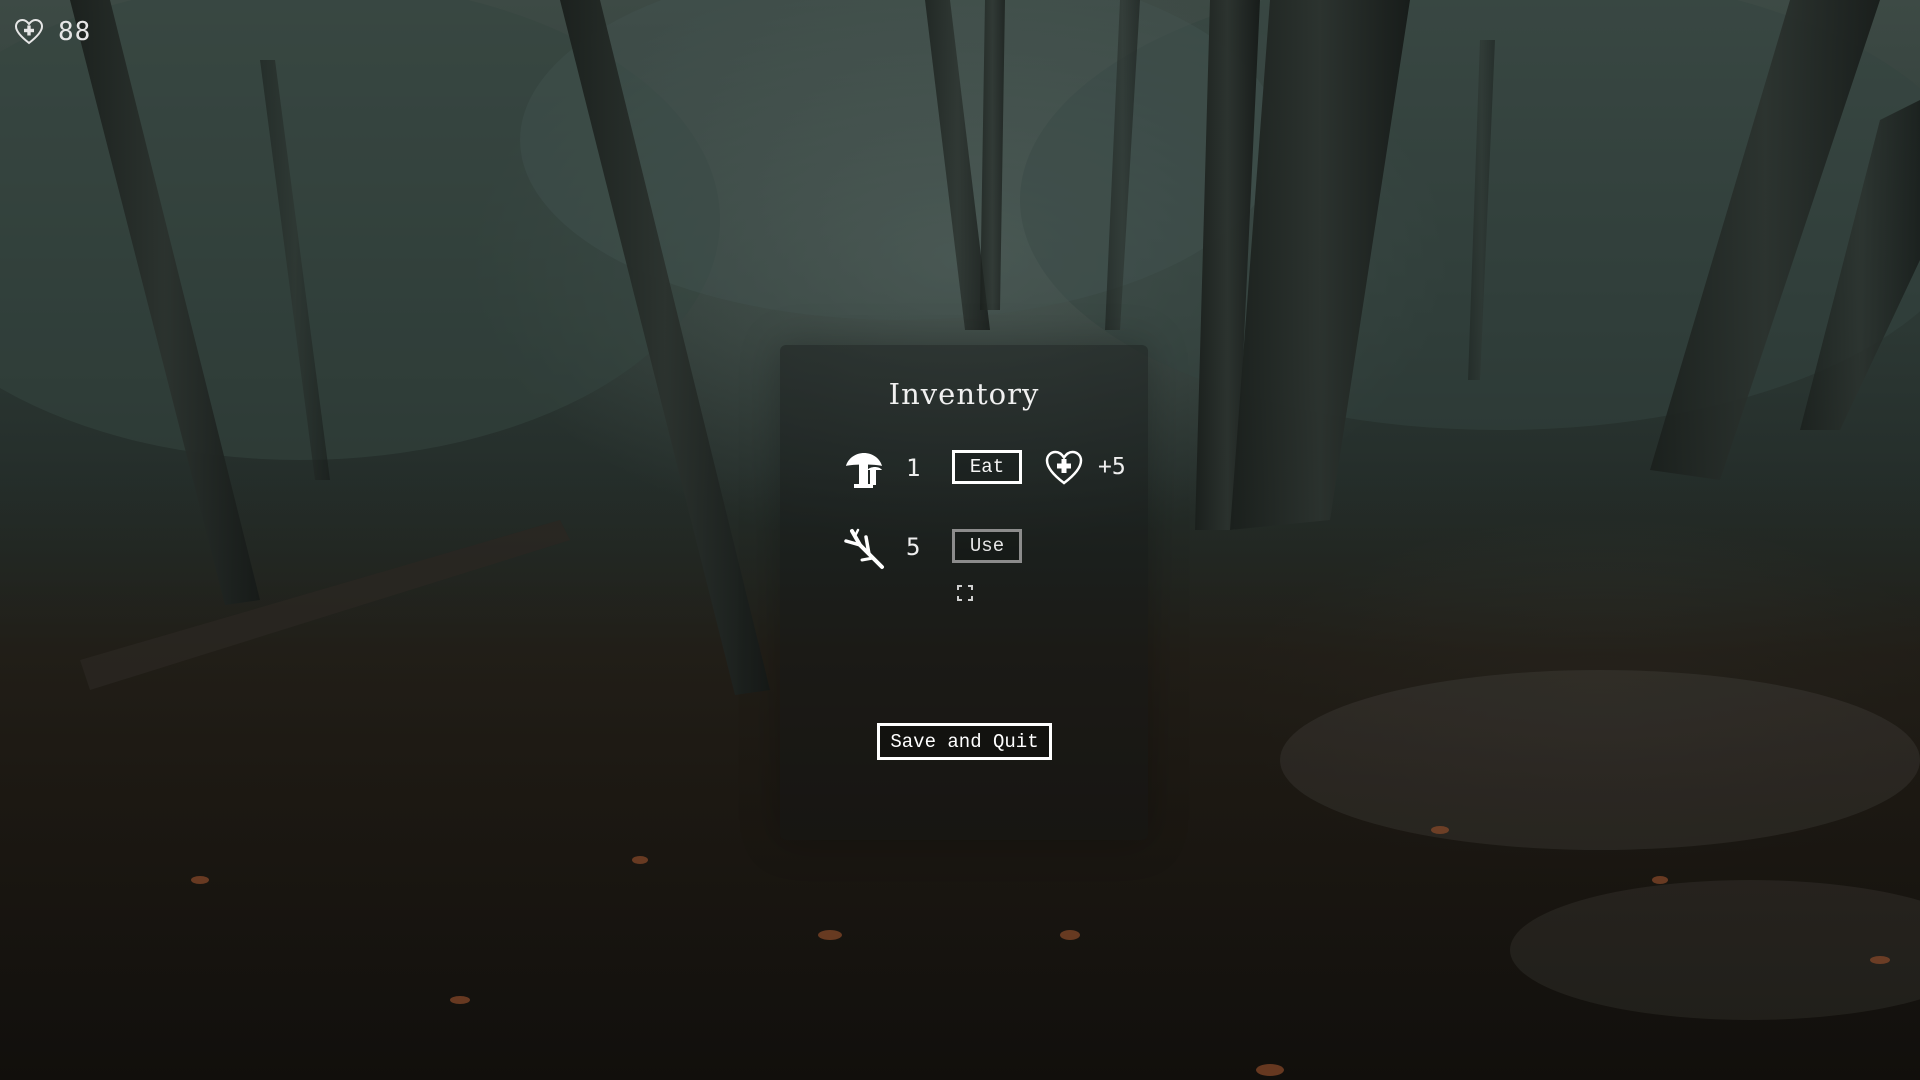  I want to click on inventory-row-mushroom: 1 Eat +5, so click(992, 470).